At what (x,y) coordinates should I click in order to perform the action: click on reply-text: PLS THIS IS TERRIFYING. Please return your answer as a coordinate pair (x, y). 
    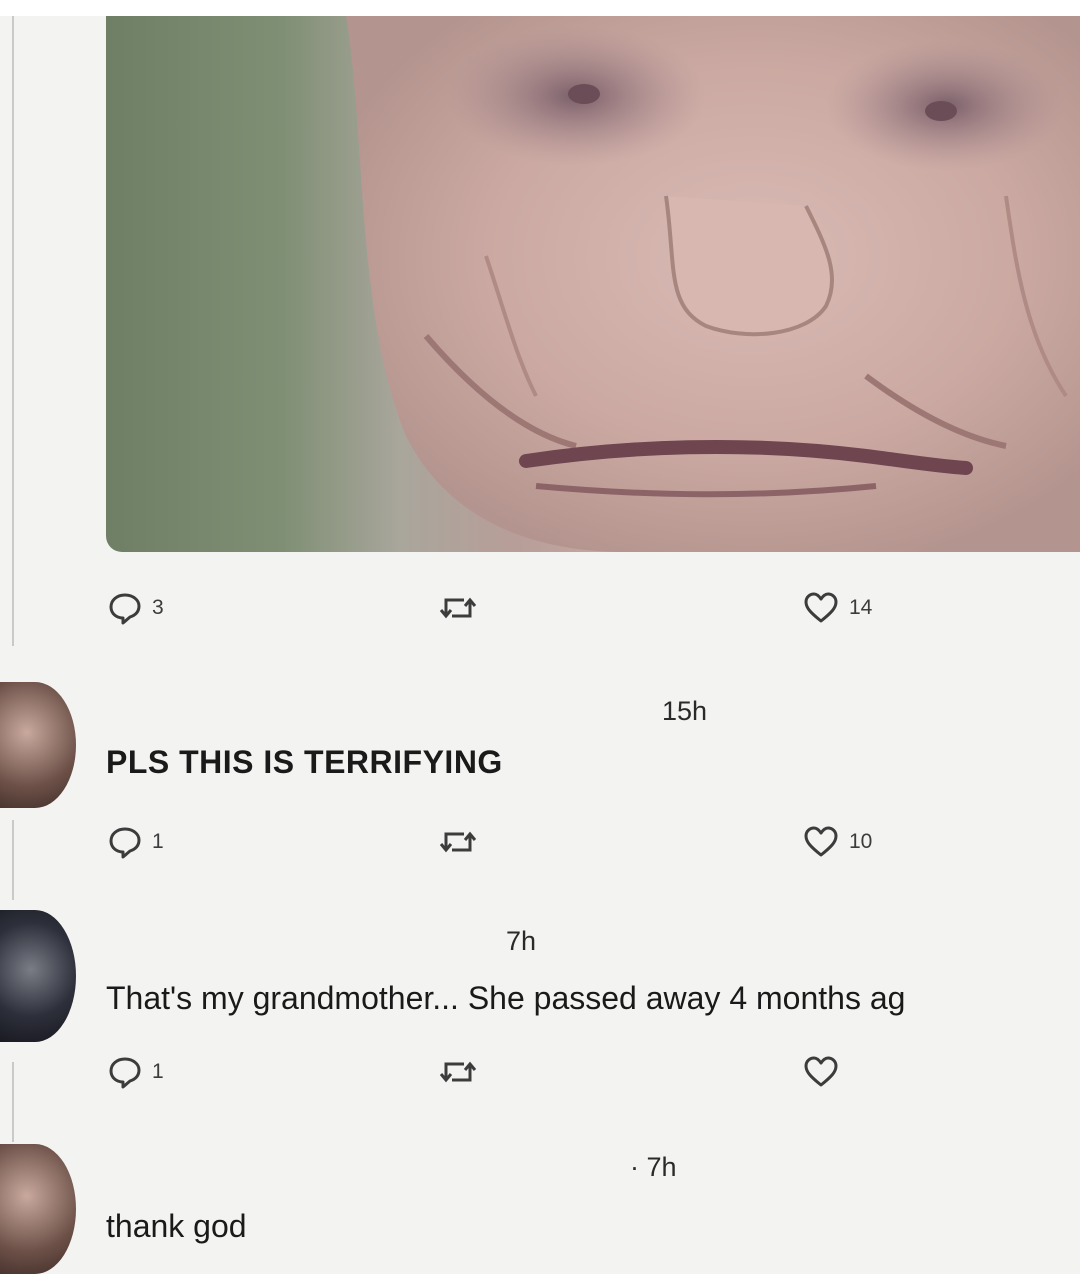
    Looking at the image, I should click on (304, 762).